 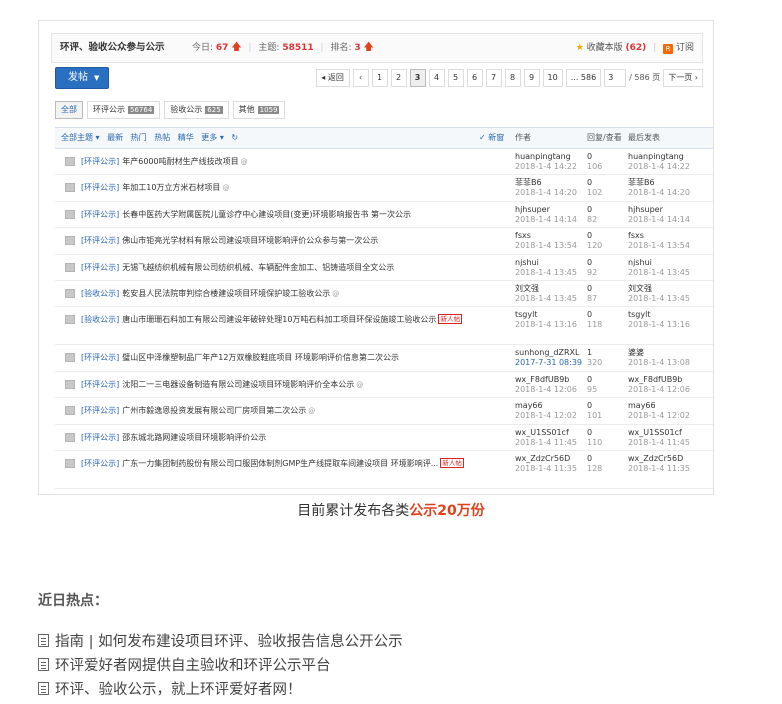 What do you see at coordinates (659, 315) in the screenshot?
I see `last-post-user: tsgylt` at bounding box center [659, 315].